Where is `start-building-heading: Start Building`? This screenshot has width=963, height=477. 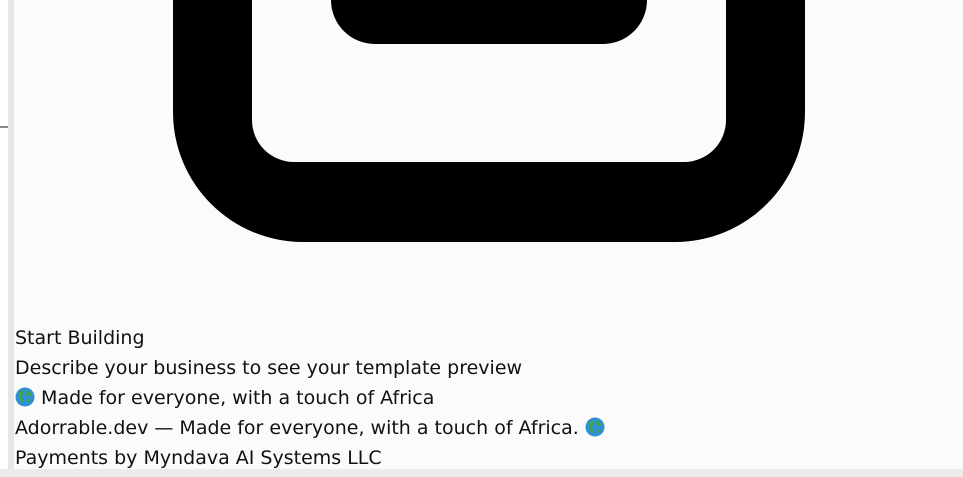
start-building-heading: Start Building is located at coordinates (80, 338).